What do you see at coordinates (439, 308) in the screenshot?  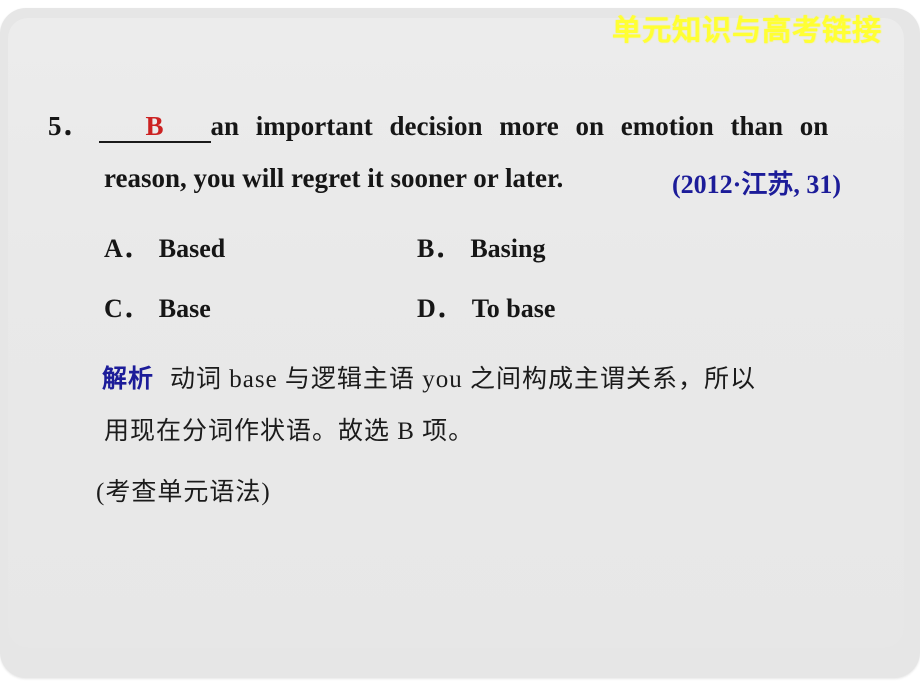 I see `option-d-label: D．` at bounding box center [439, 308].